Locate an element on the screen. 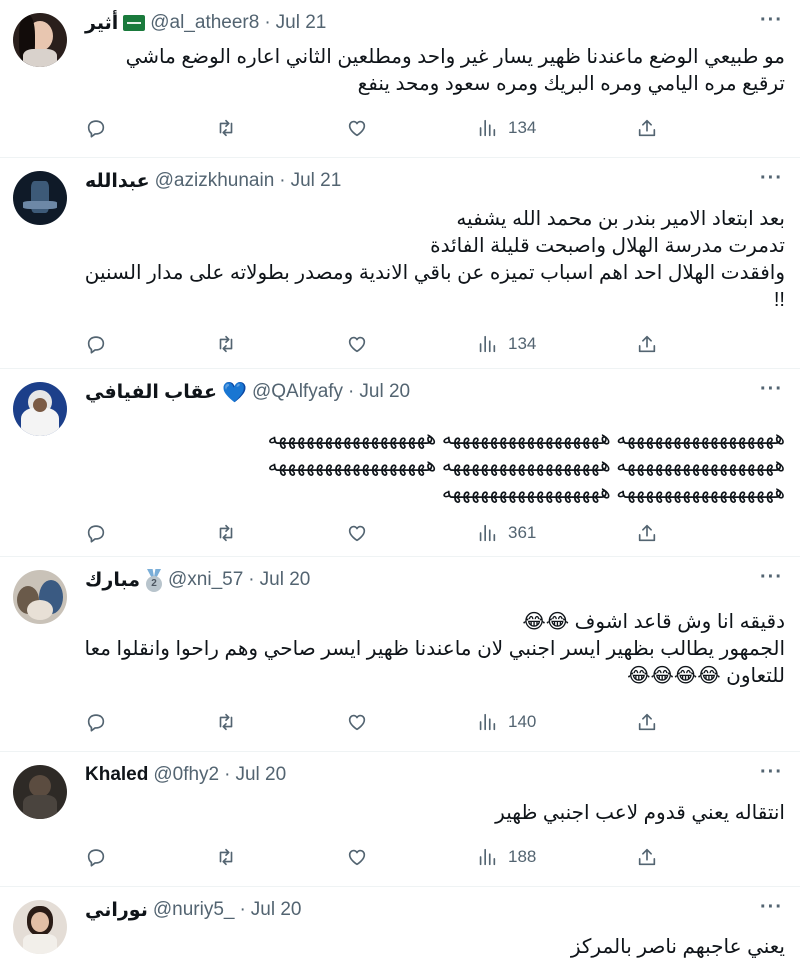 This screenshot has width=800, height=979. views-count: 361 is located at coordinates (522, 532).